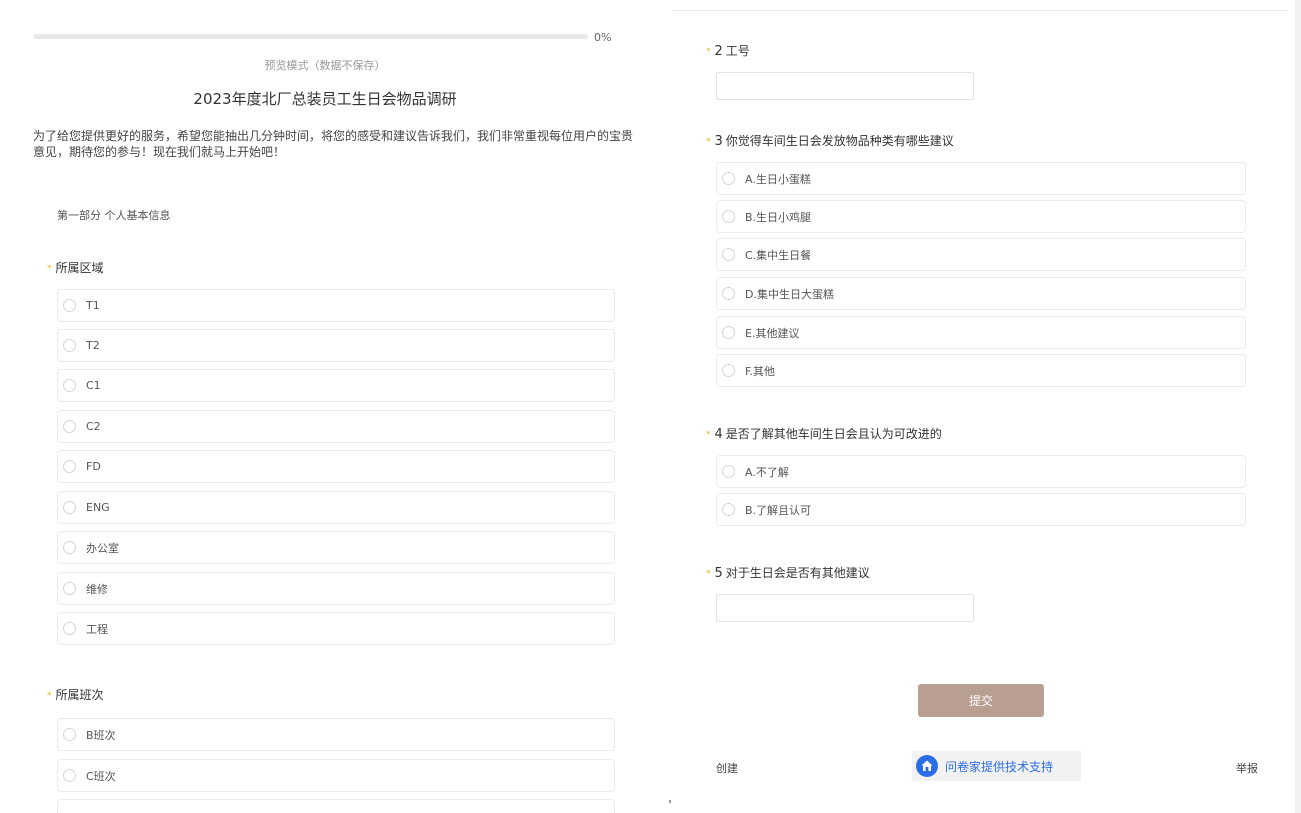 The image size is (1301, 813). What do you see at coordinates (737, 51) in the screenshot?
I see `question-label: 工号` at bounding box center [737, 51].